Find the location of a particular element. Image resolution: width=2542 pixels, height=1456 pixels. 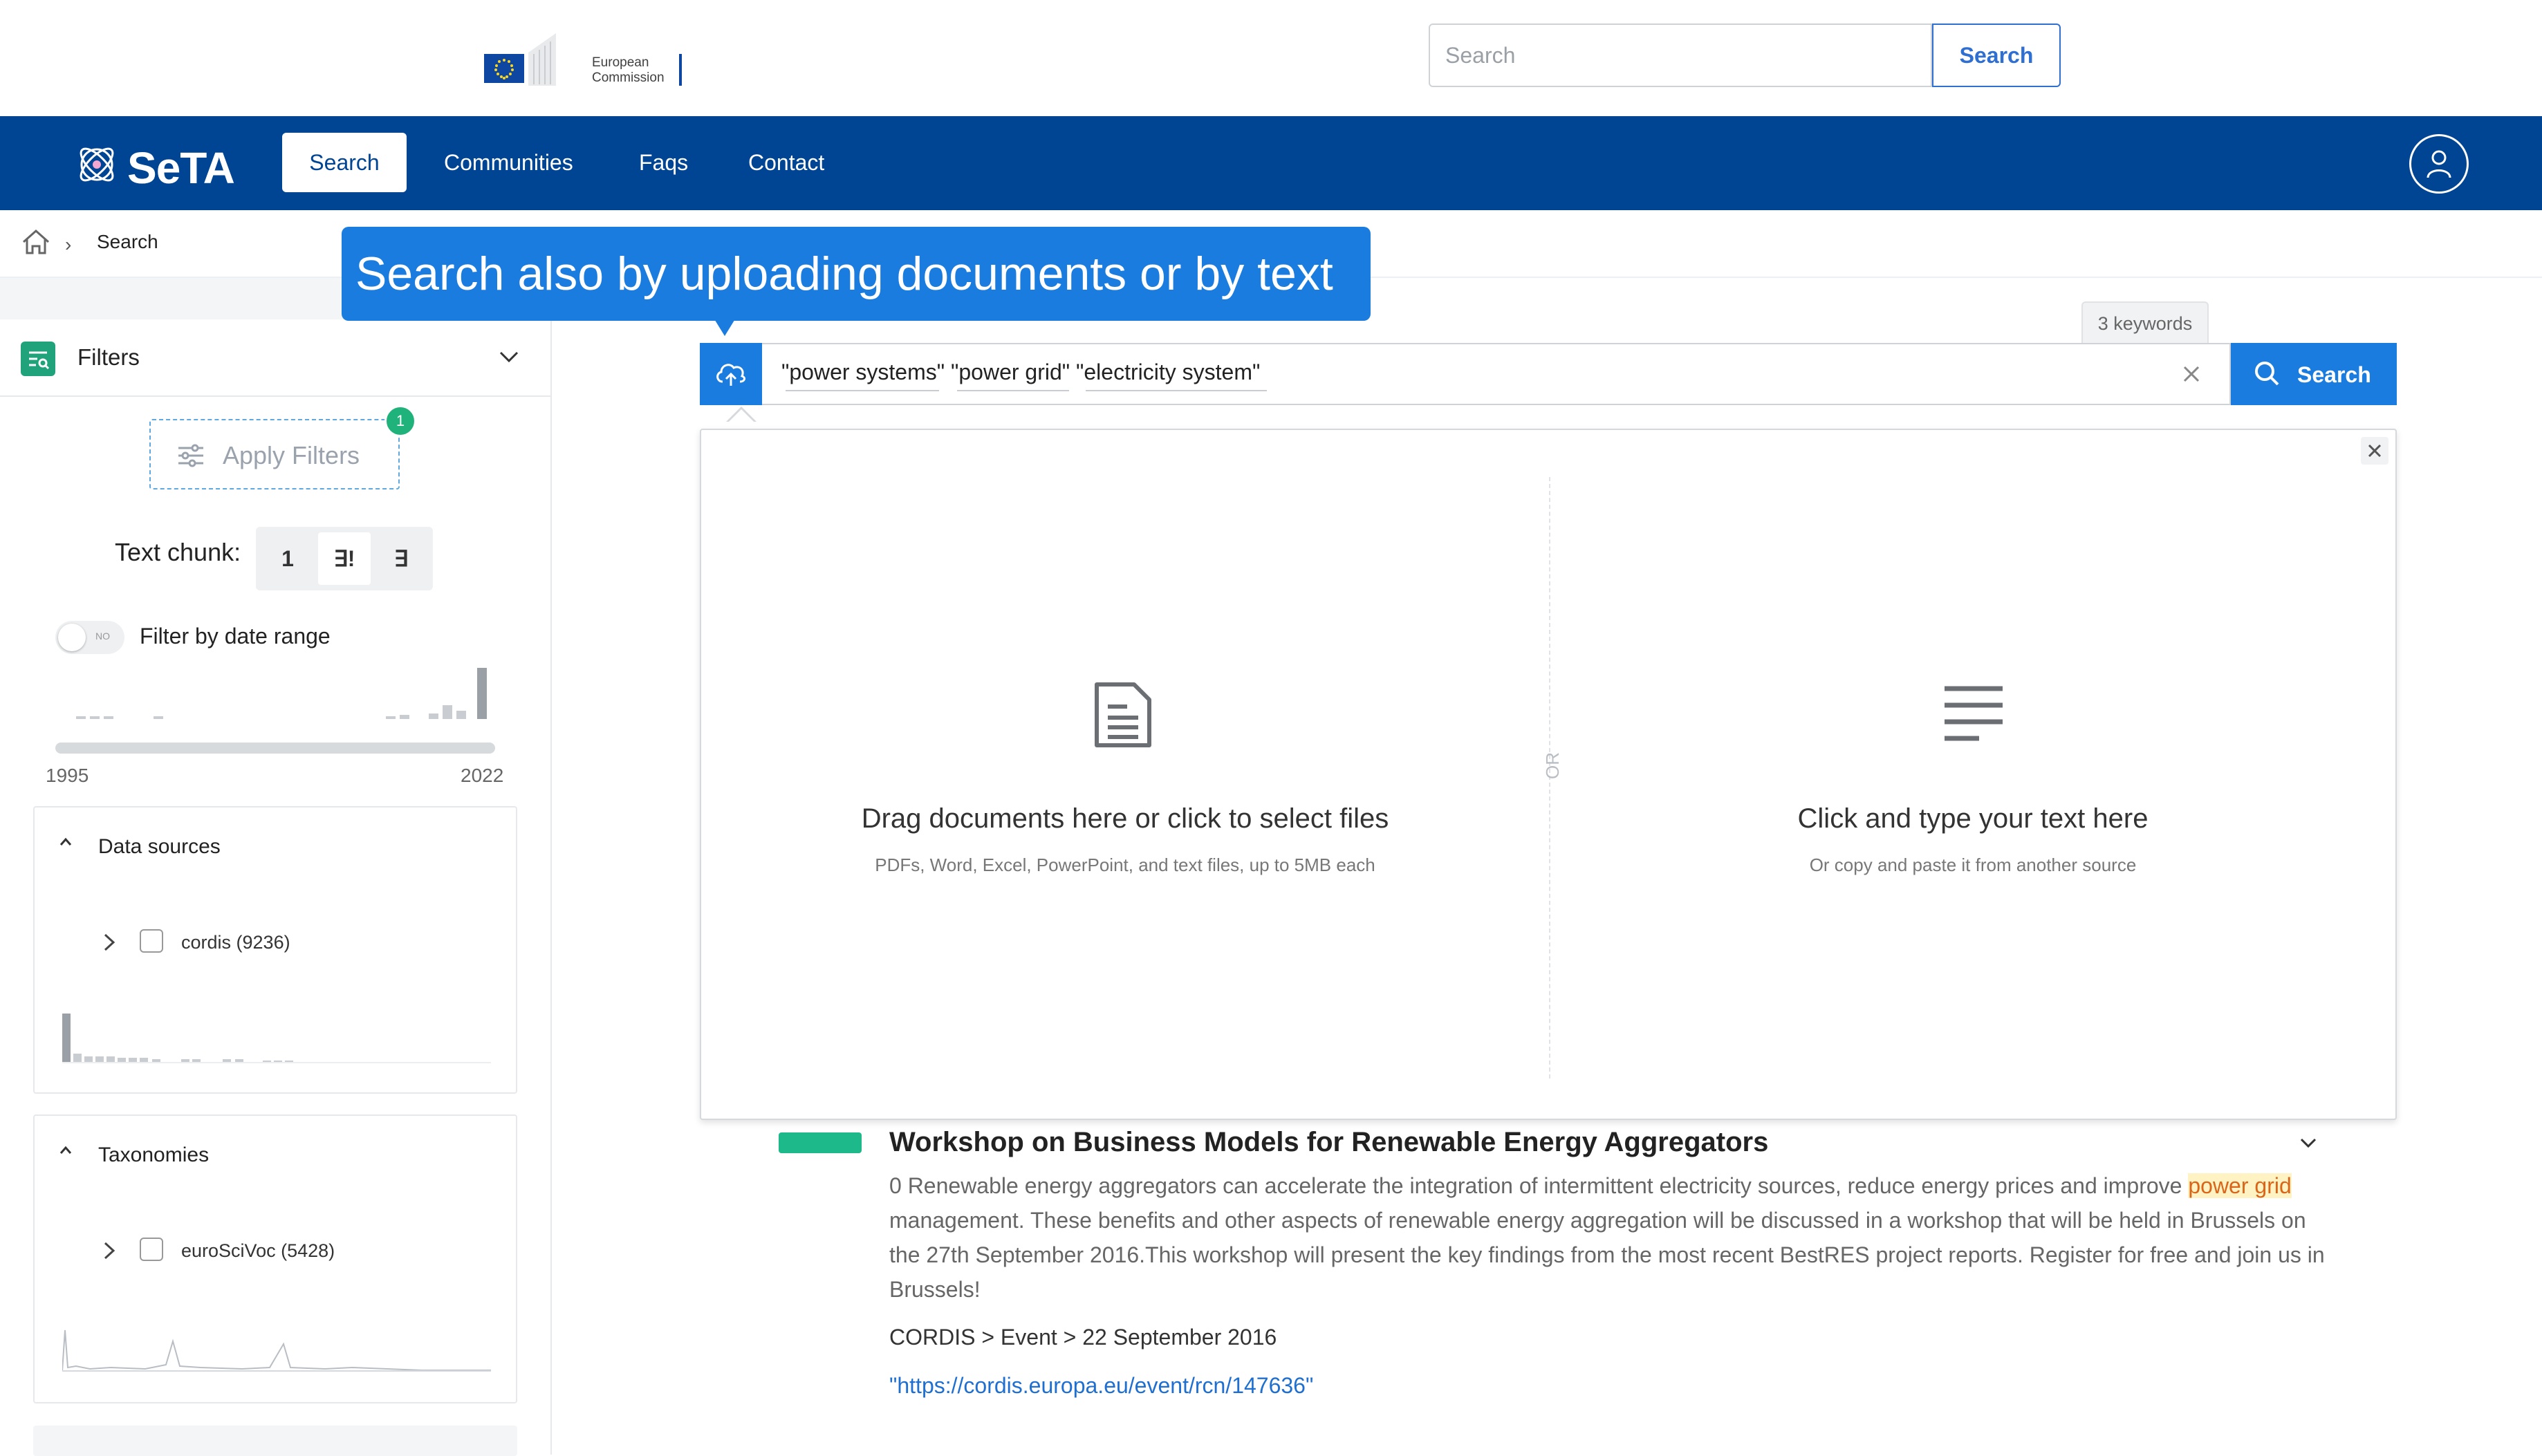

panel-caret-fill is located at coordinates (741, 416).